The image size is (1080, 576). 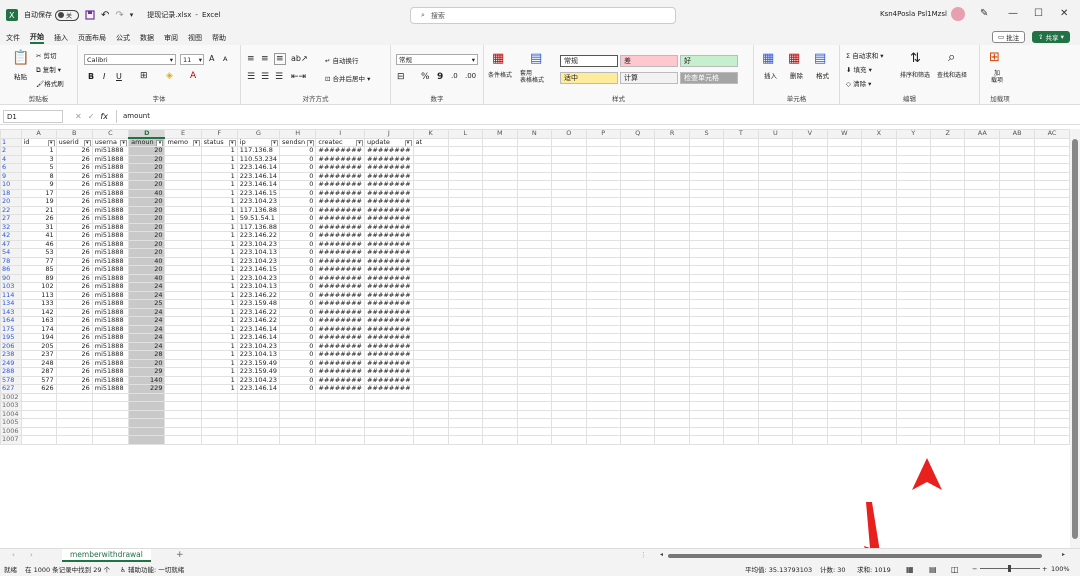 I want to click on vertical-scroll-thumb, so click(x=1075, y=339).